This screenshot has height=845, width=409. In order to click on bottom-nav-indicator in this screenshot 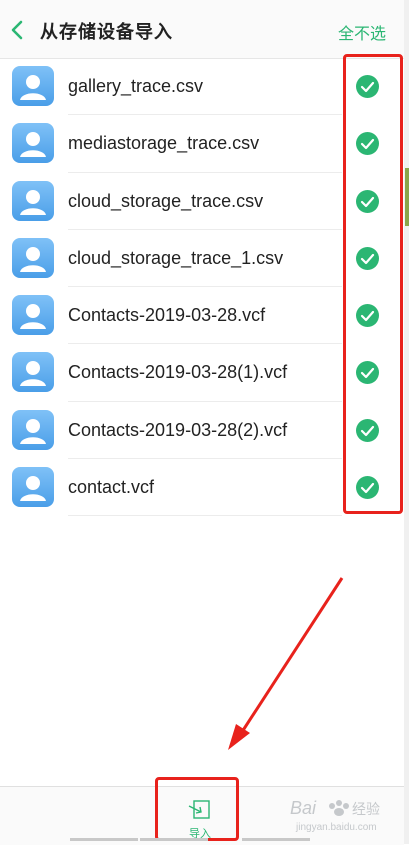, I will do `click(190, 839)`.